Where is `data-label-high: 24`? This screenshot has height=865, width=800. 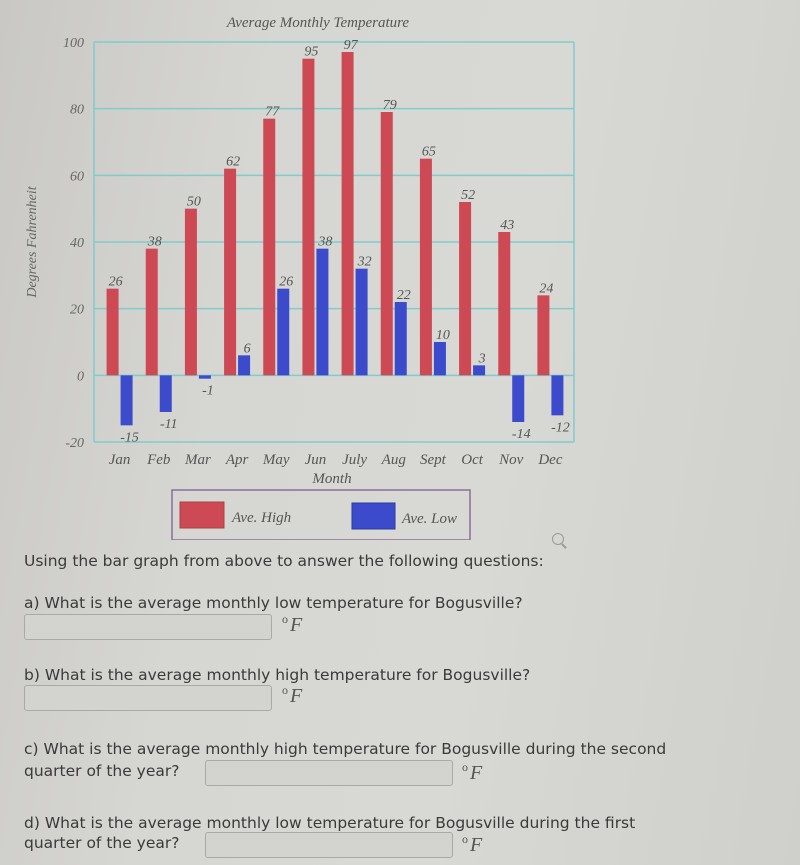 data-label-high: 24 is located at coordinates (546, 288).